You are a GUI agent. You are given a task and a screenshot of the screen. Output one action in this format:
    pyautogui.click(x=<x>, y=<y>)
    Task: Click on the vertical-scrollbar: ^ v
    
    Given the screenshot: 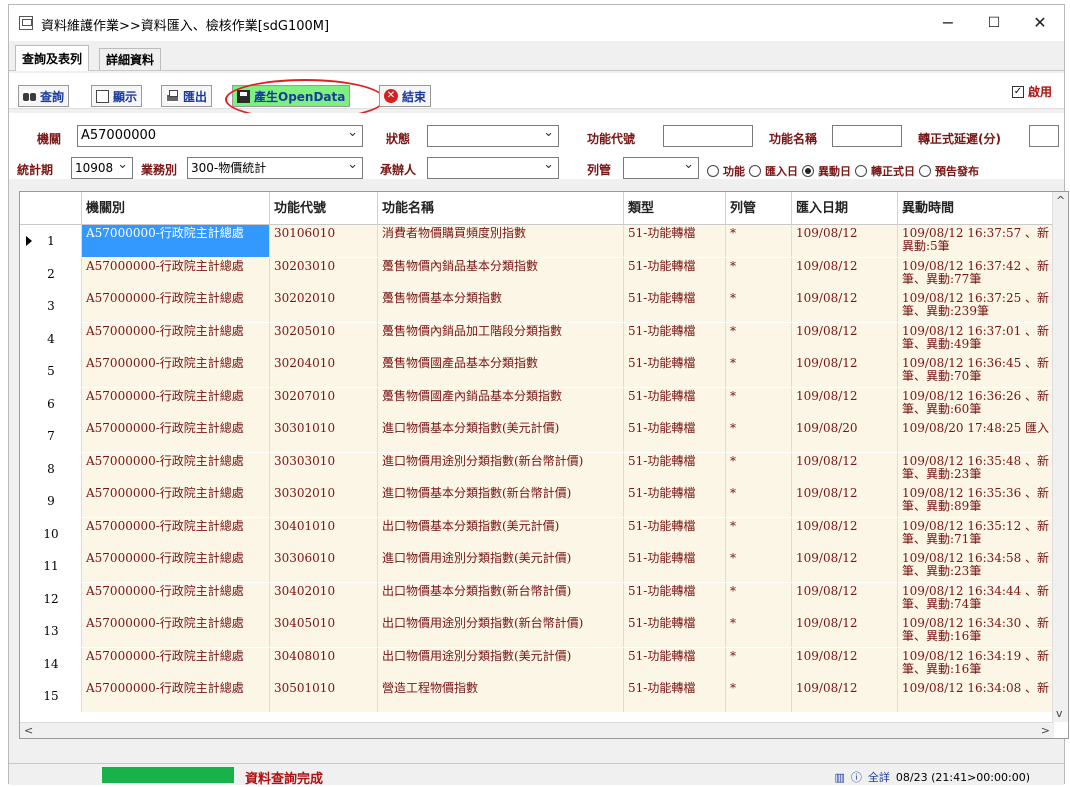 What is the action you would take?
    pyautogui.click(x=1060, y=457)
    